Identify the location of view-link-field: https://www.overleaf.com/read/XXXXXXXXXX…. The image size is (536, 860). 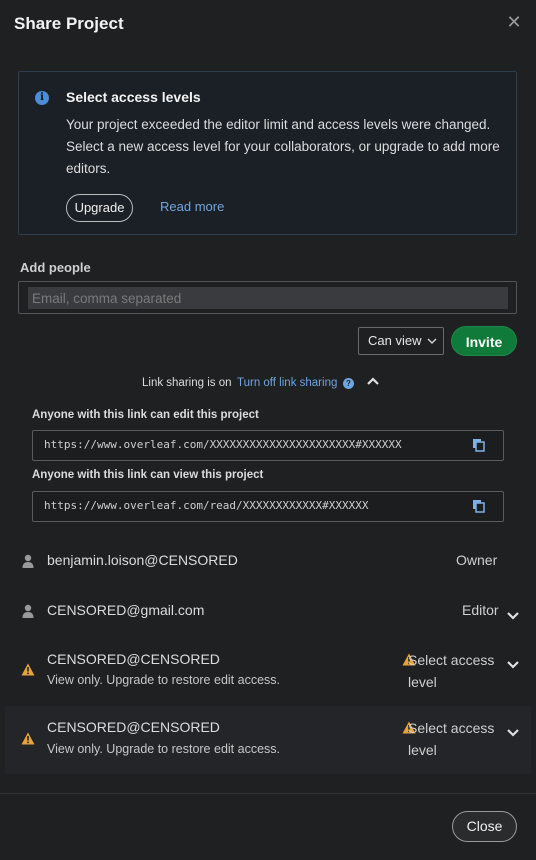
(268, 506).